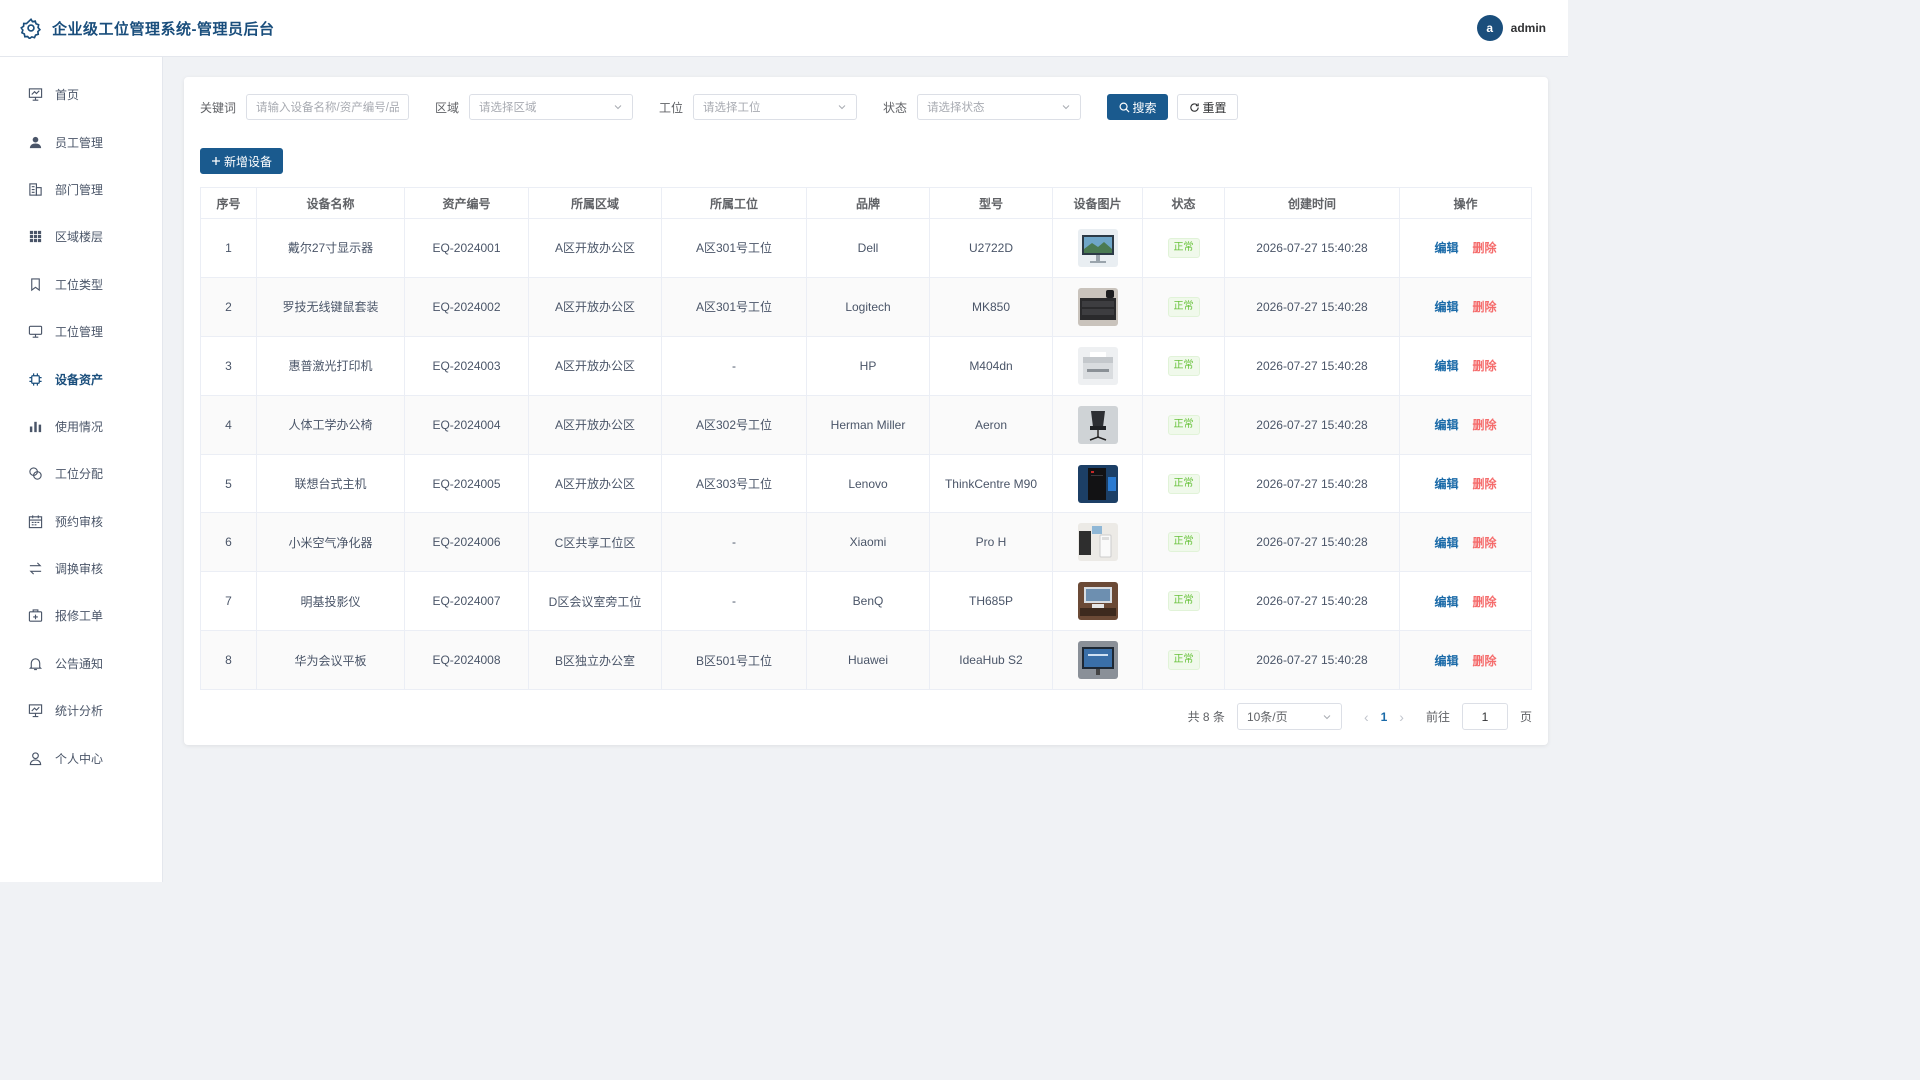  Describe the element at coordinates (81, 378) in the screenshot. I see `sidebar-item-assets: 设备资产` at that location.